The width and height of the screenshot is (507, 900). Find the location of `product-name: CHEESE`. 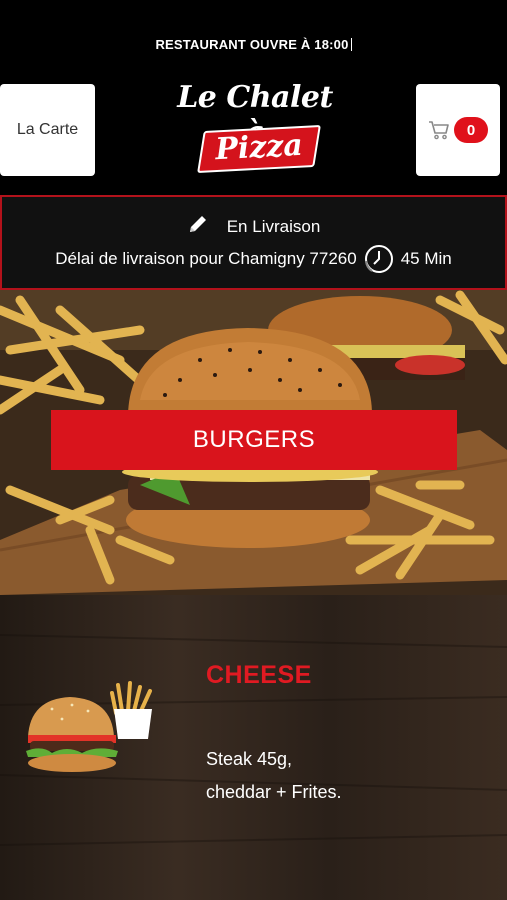

product-name: CHEESE is located at coordinates (259, 675).